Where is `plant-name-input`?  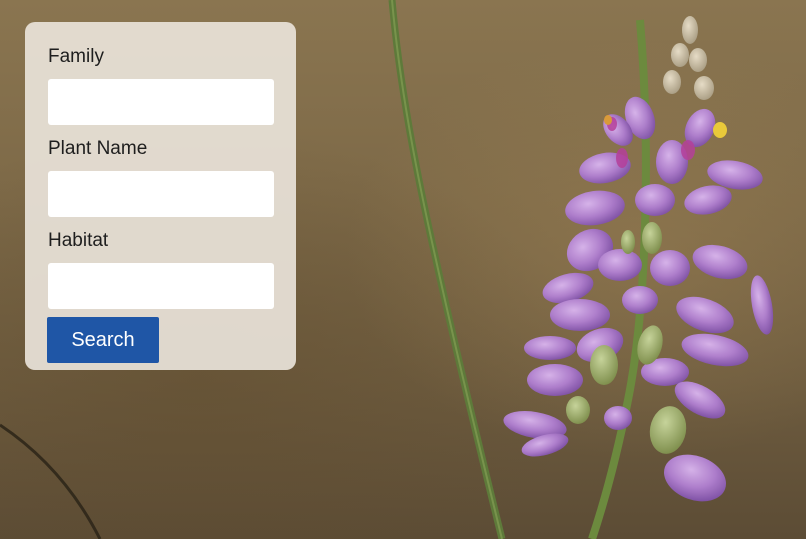 plant-name-input is located at coordinates (161, 194).